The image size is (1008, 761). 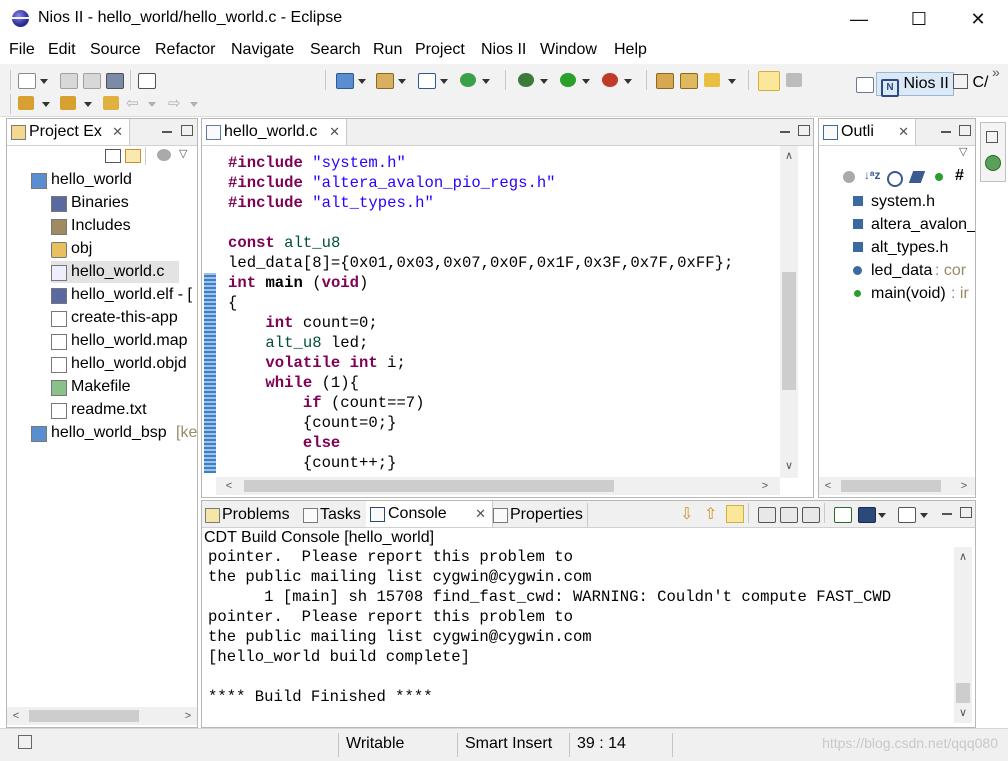 I want to click on code-token: int, so click(x=265, y=323).